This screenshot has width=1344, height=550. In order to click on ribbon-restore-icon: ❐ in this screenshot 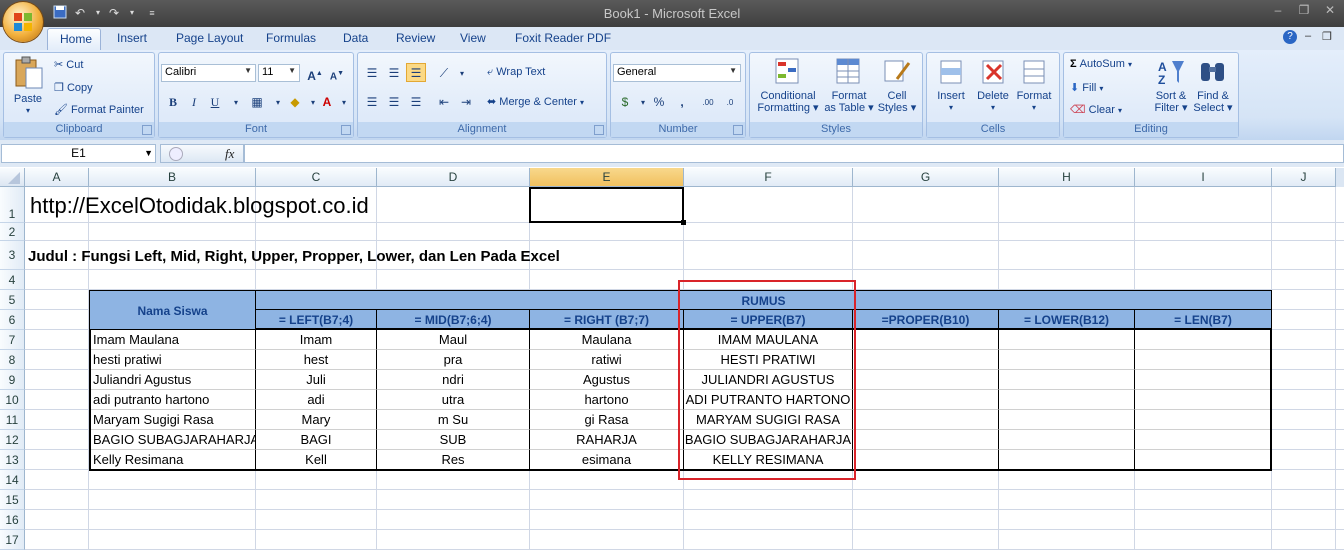, I will do `click(1327, 36)`.